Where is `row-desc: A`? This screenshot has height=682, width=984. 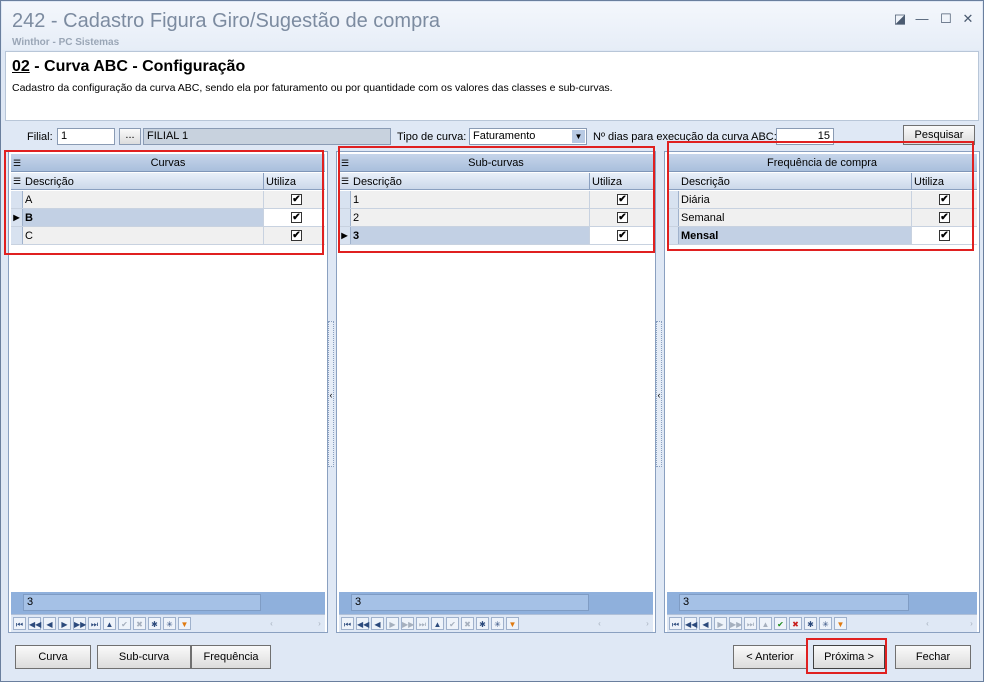
row-desc: A is located at coordinates (29, 200).